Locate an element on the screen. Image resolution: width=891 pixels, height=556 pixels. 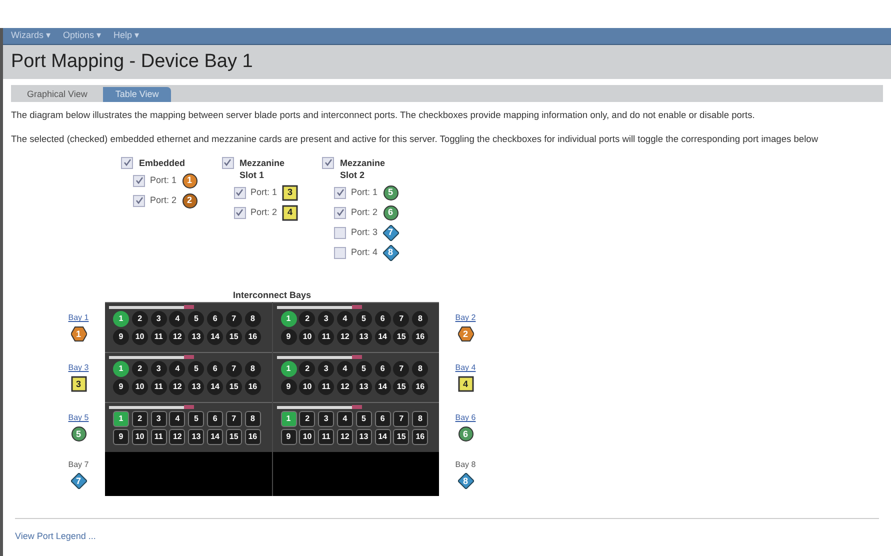
hexagon-port-badge: 1 is located at coordinates (78, 334).